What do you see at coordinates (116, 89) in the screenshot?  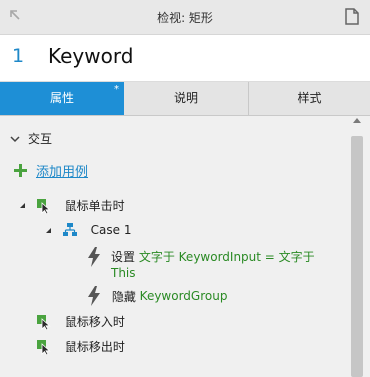 I see `tab-modified-marker: *` at bounding box center [116, 89].